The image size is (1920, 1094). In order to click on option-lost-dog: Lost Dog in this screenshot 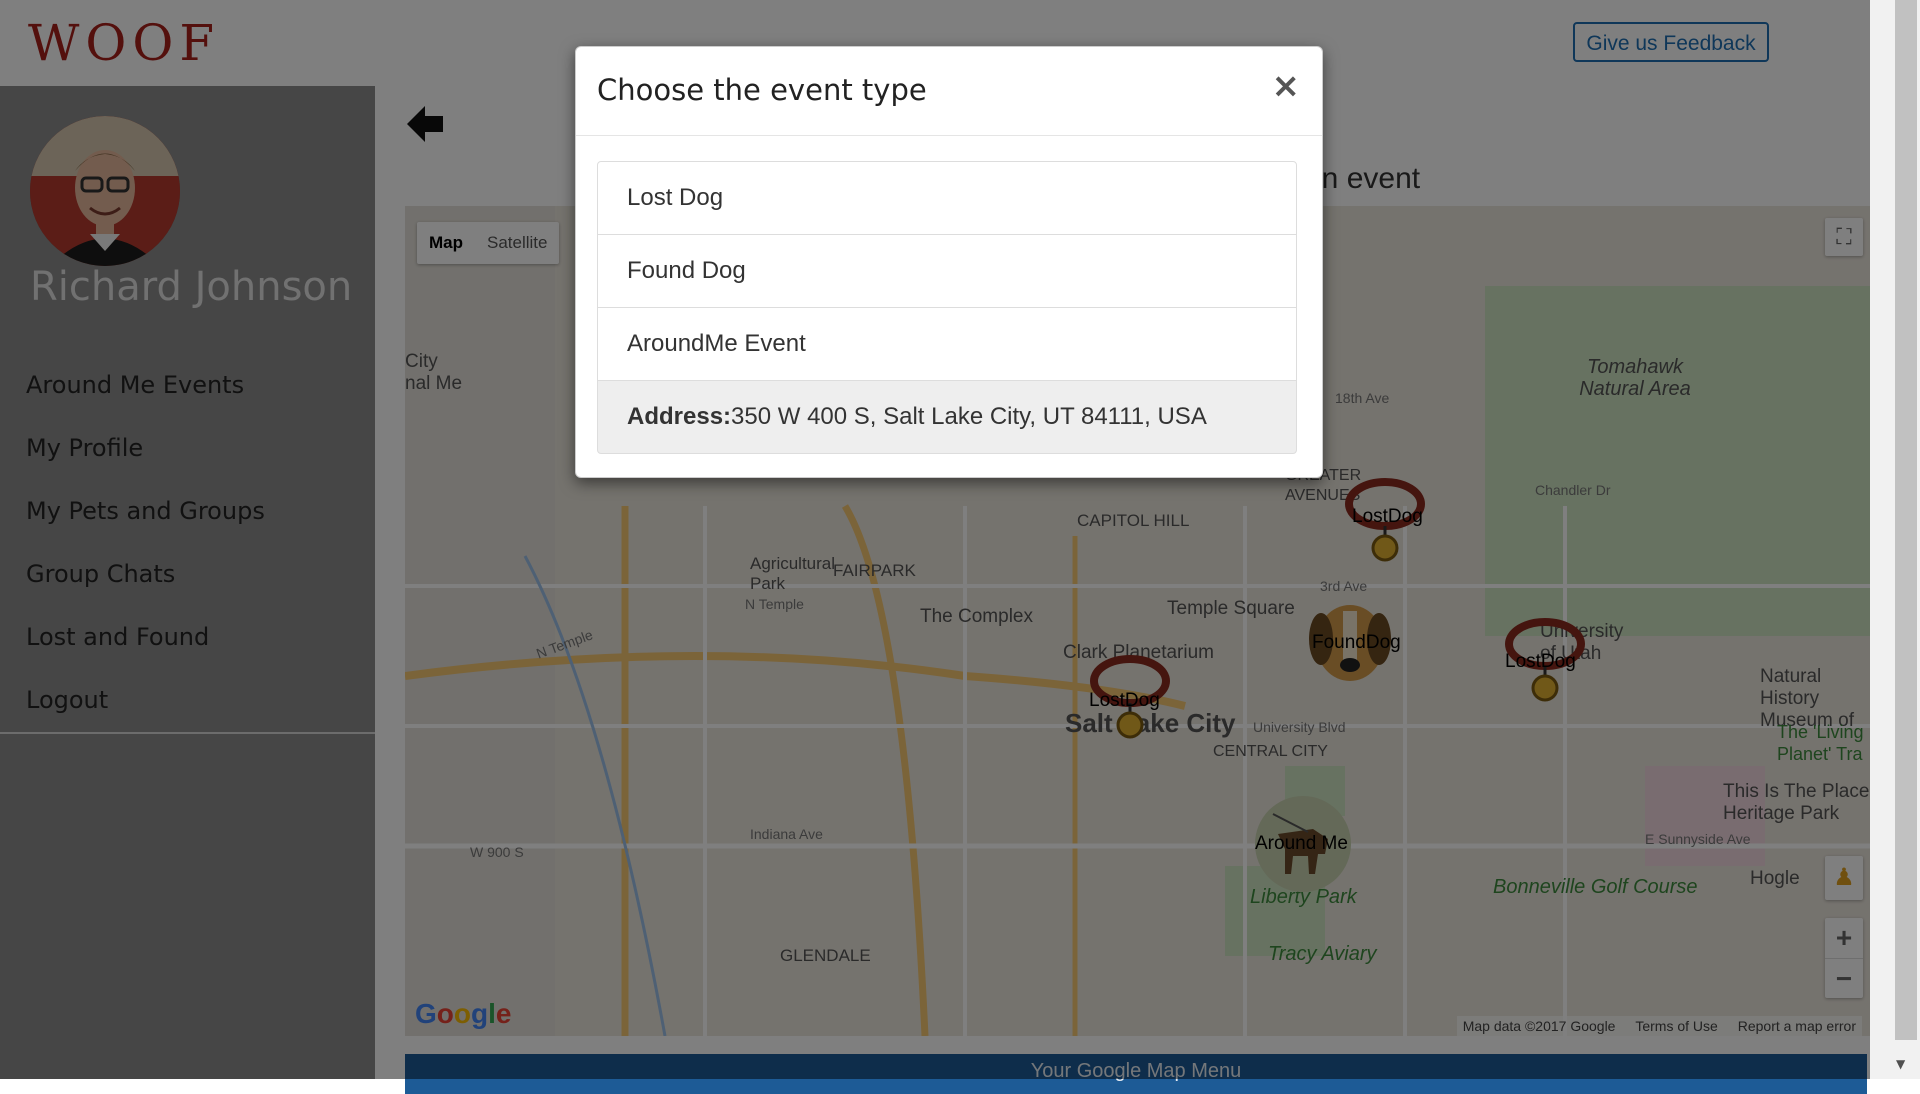, I will do `click(947, 198)`.